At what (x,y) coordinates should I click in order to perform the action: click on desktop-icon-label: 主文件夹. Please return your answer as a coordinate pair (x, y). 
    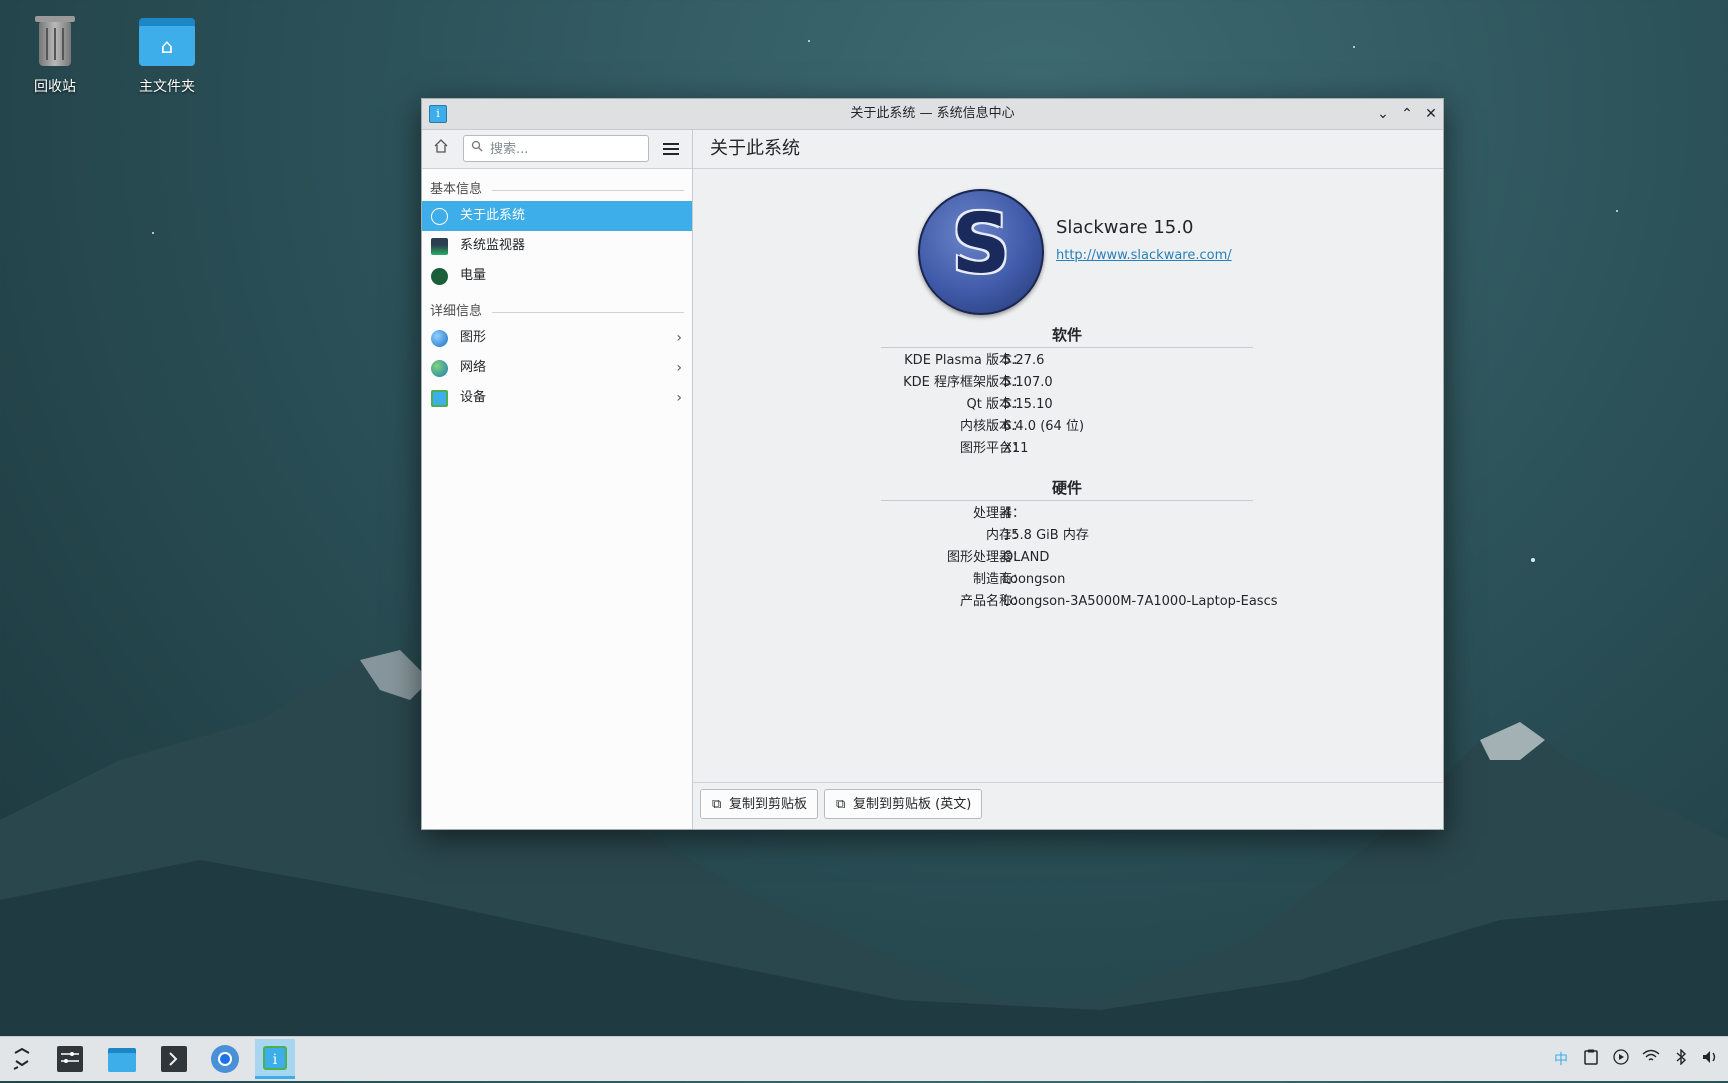
    Looking at the image, I should click on (167, 87).